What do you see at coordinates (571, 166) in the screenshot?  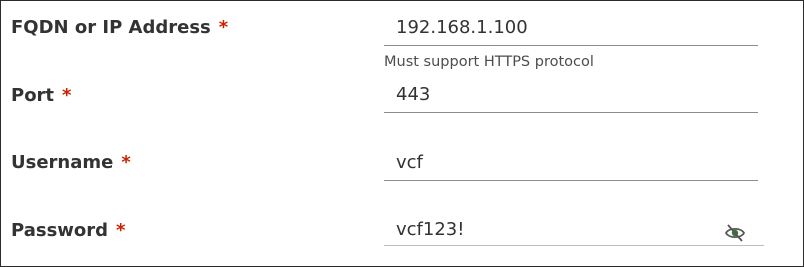 I see `username-input: vcf` at bounding box center [571, 166].